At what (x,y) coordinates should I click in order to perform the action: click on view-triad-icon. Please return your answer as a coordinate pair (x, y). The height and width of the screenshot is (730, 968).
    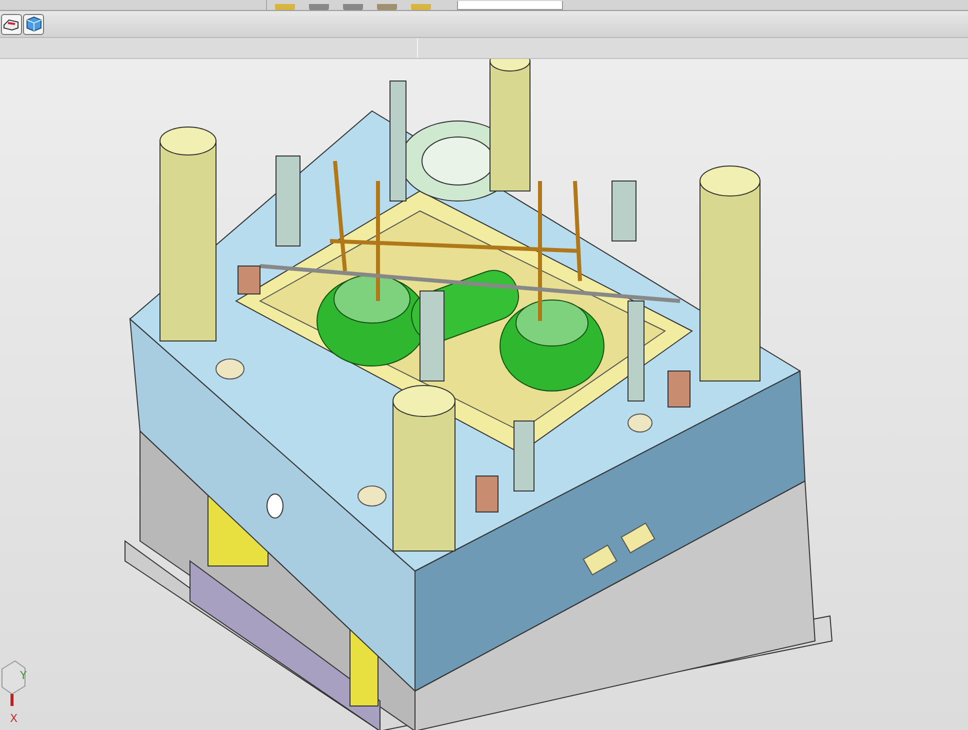
    Looking at the image, I should click on (14, 683).